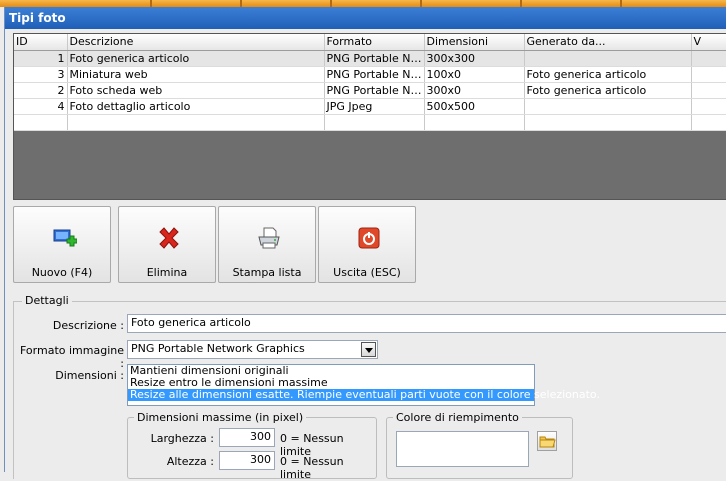 This screenshot has height=481, width=726. What do you see at coordinates (474, 106) in the screenshot?
I see `cell-dimensioni: 500x500` at bounding box center [474, 106].